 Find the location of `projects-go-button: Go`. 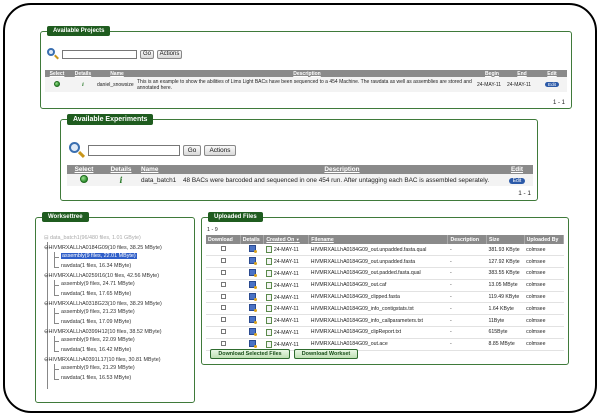

projects-go-button: Go is located at coordinates (147, 54).